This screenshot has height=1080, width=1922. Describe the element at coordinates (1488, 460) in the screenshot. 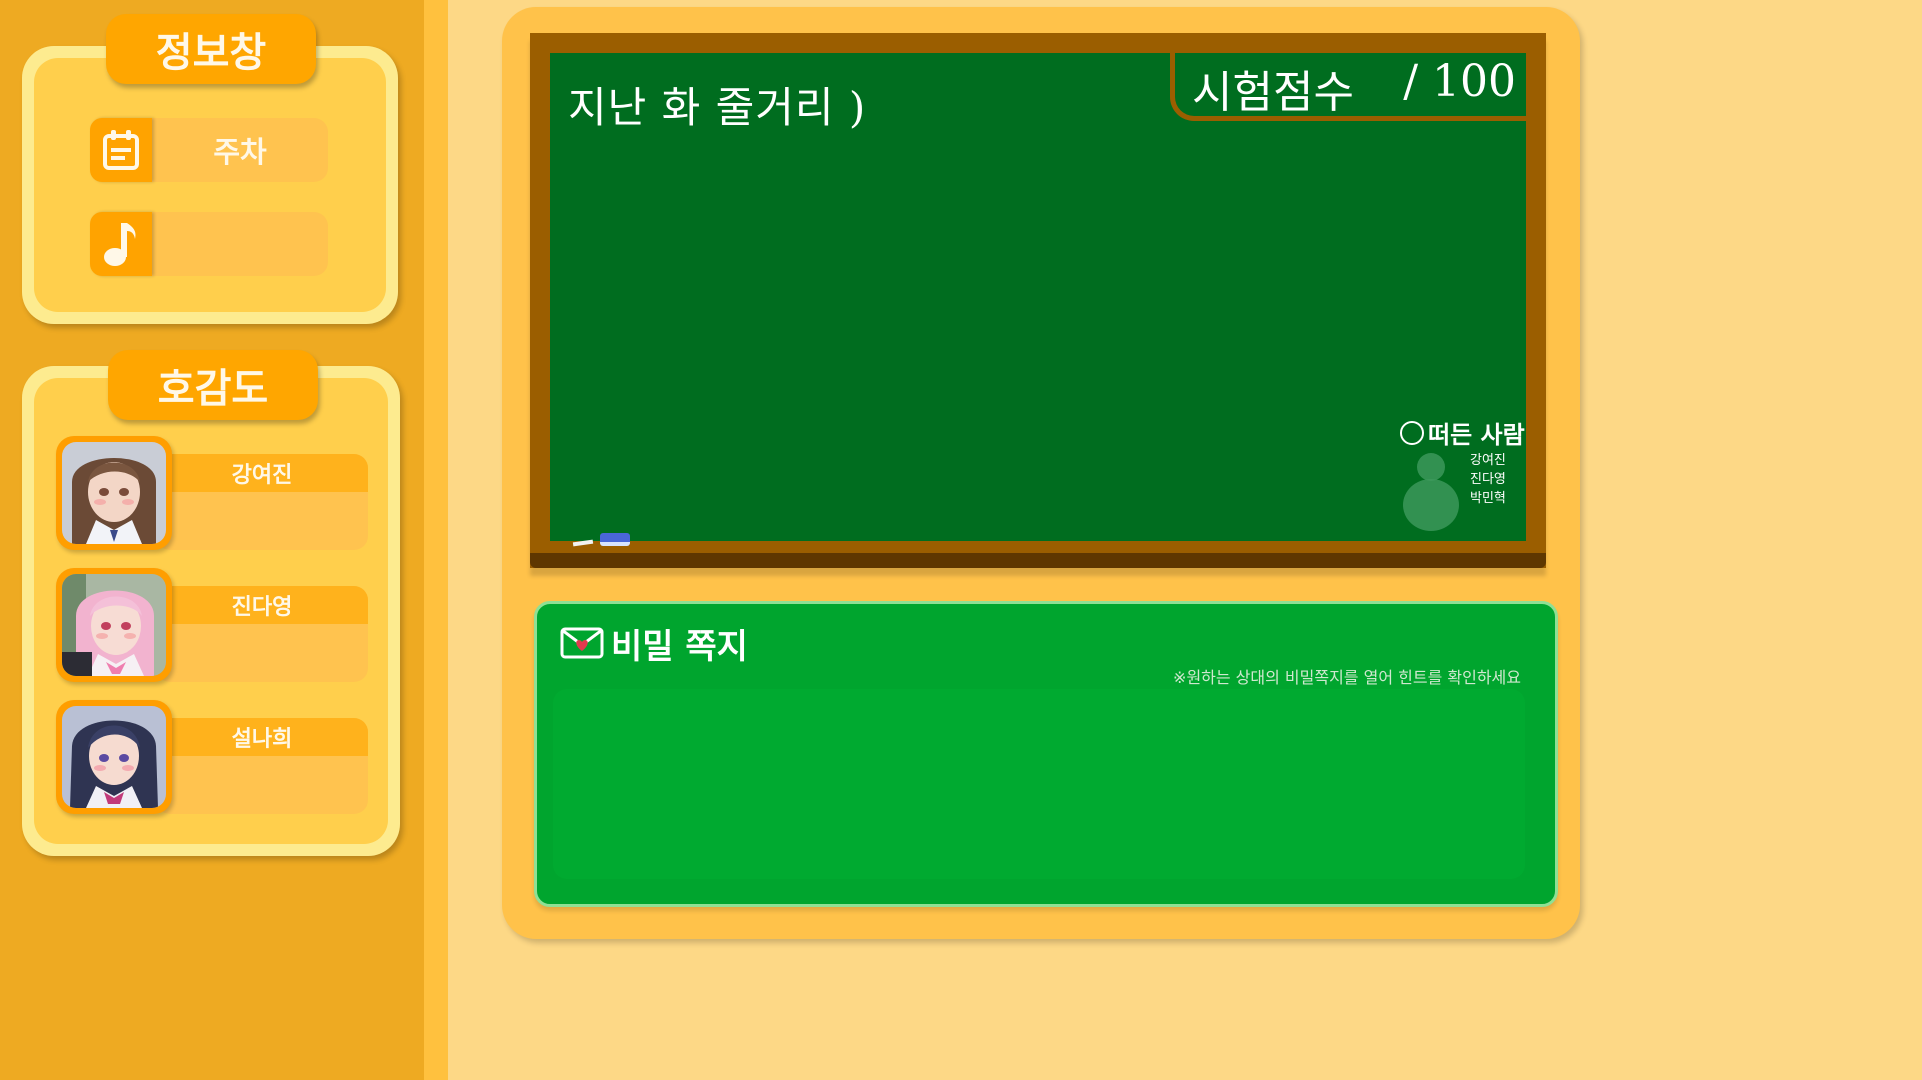

I see `noisy-name: 강여진` at that location.